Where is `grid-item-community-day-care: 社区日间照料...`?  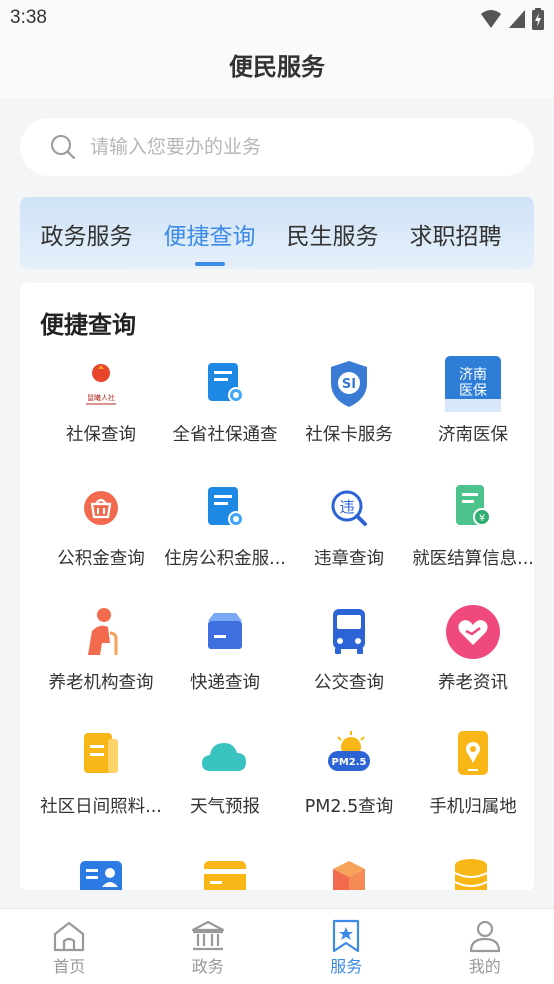
grid-item-community-day-care: 社区日间照料... is located at coordinates (101, 782).